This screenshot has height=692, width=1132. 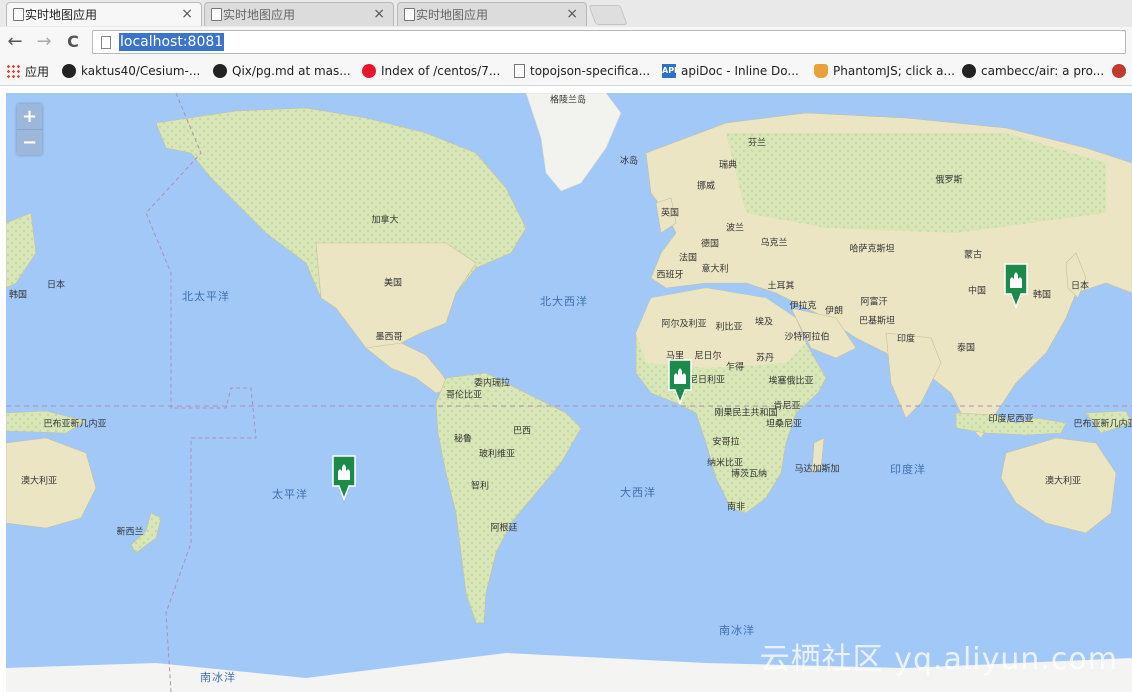 I want to click on weibo-icon, so click(x=369, y=71).